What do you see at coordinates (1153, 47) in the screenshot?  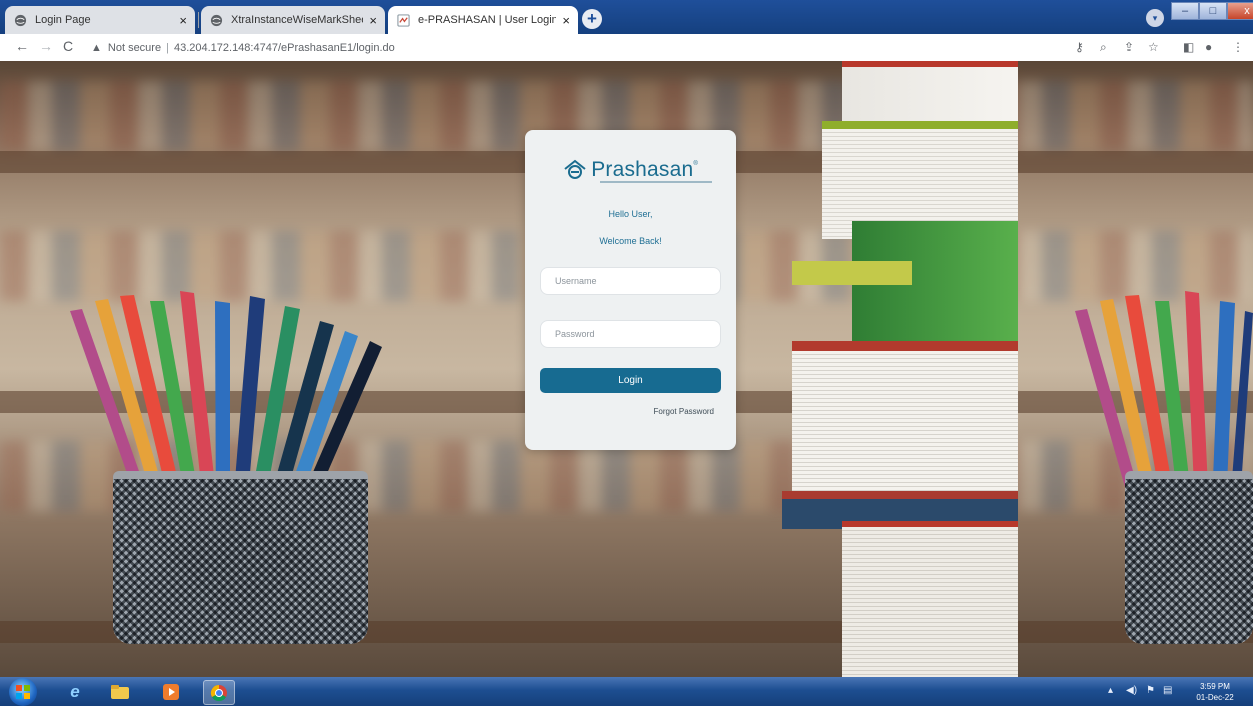 I see `star-icon: ☆` at bounding box center [1153, 47].